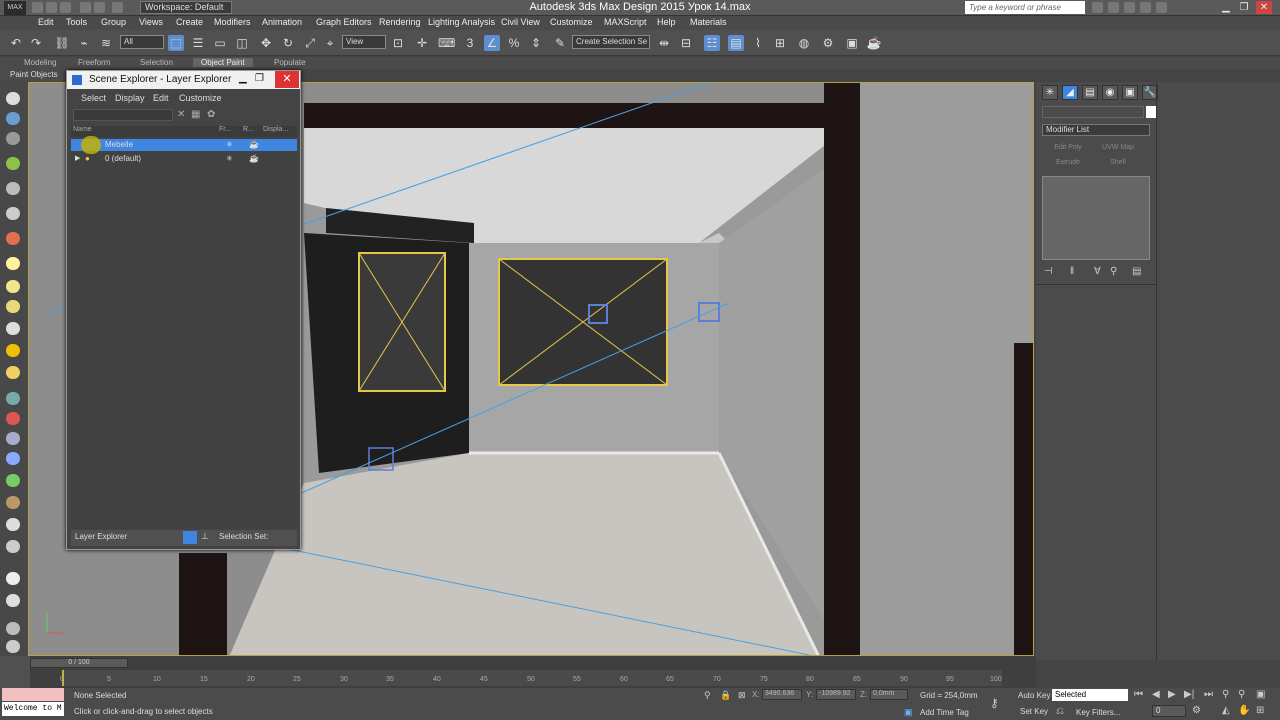 This screenshot has width=1280, height=720. What do you see at coordinates (1208, 694) in the screenshot?
I see `go-to-end-icon: ⏭` at bounding box center [1208, 694].